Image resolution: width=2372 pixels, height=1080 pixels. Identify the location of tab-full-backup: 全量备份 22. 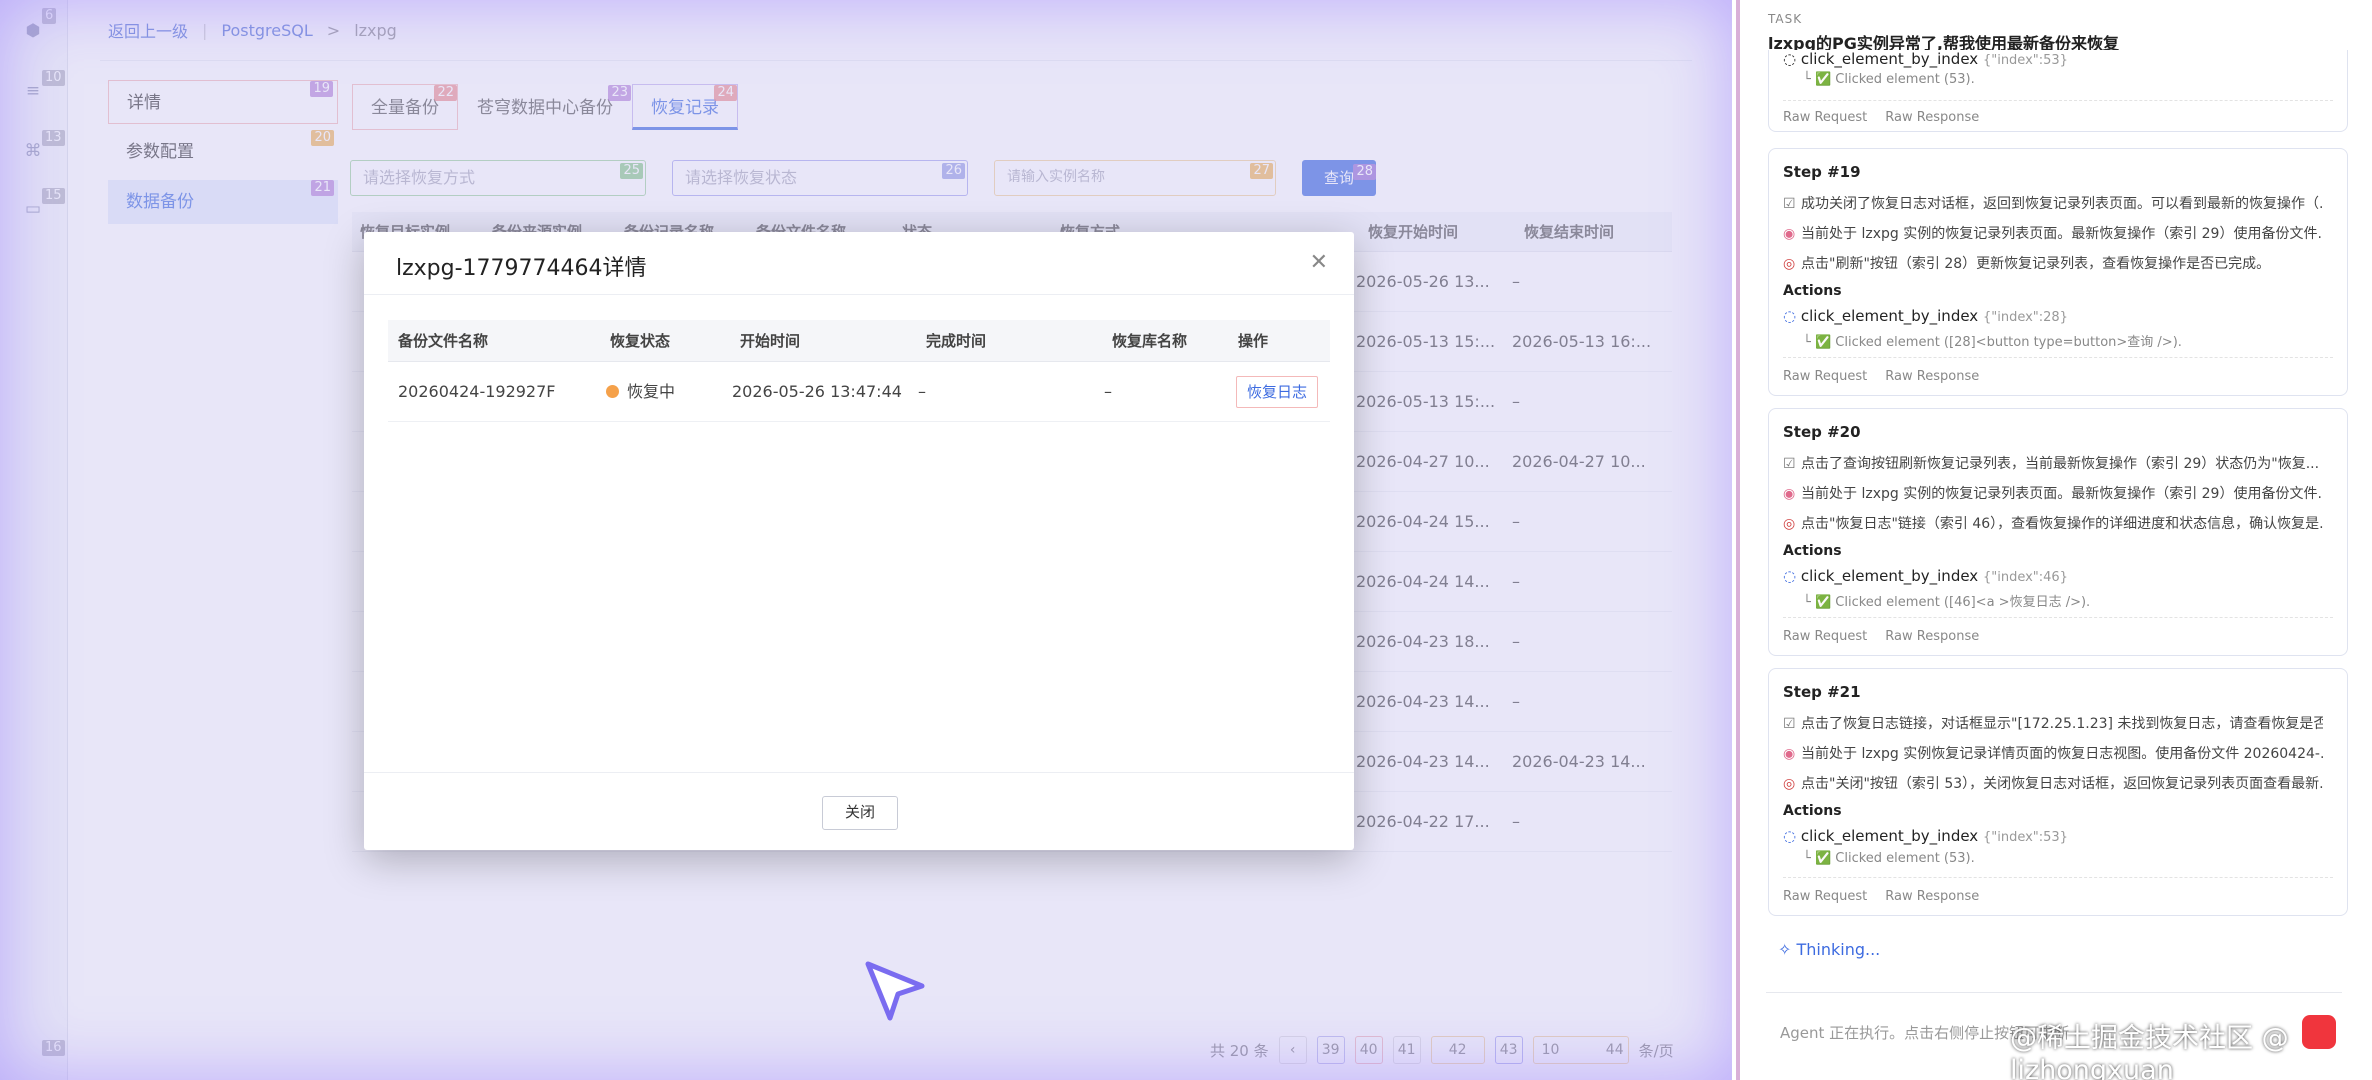
(405, 107).